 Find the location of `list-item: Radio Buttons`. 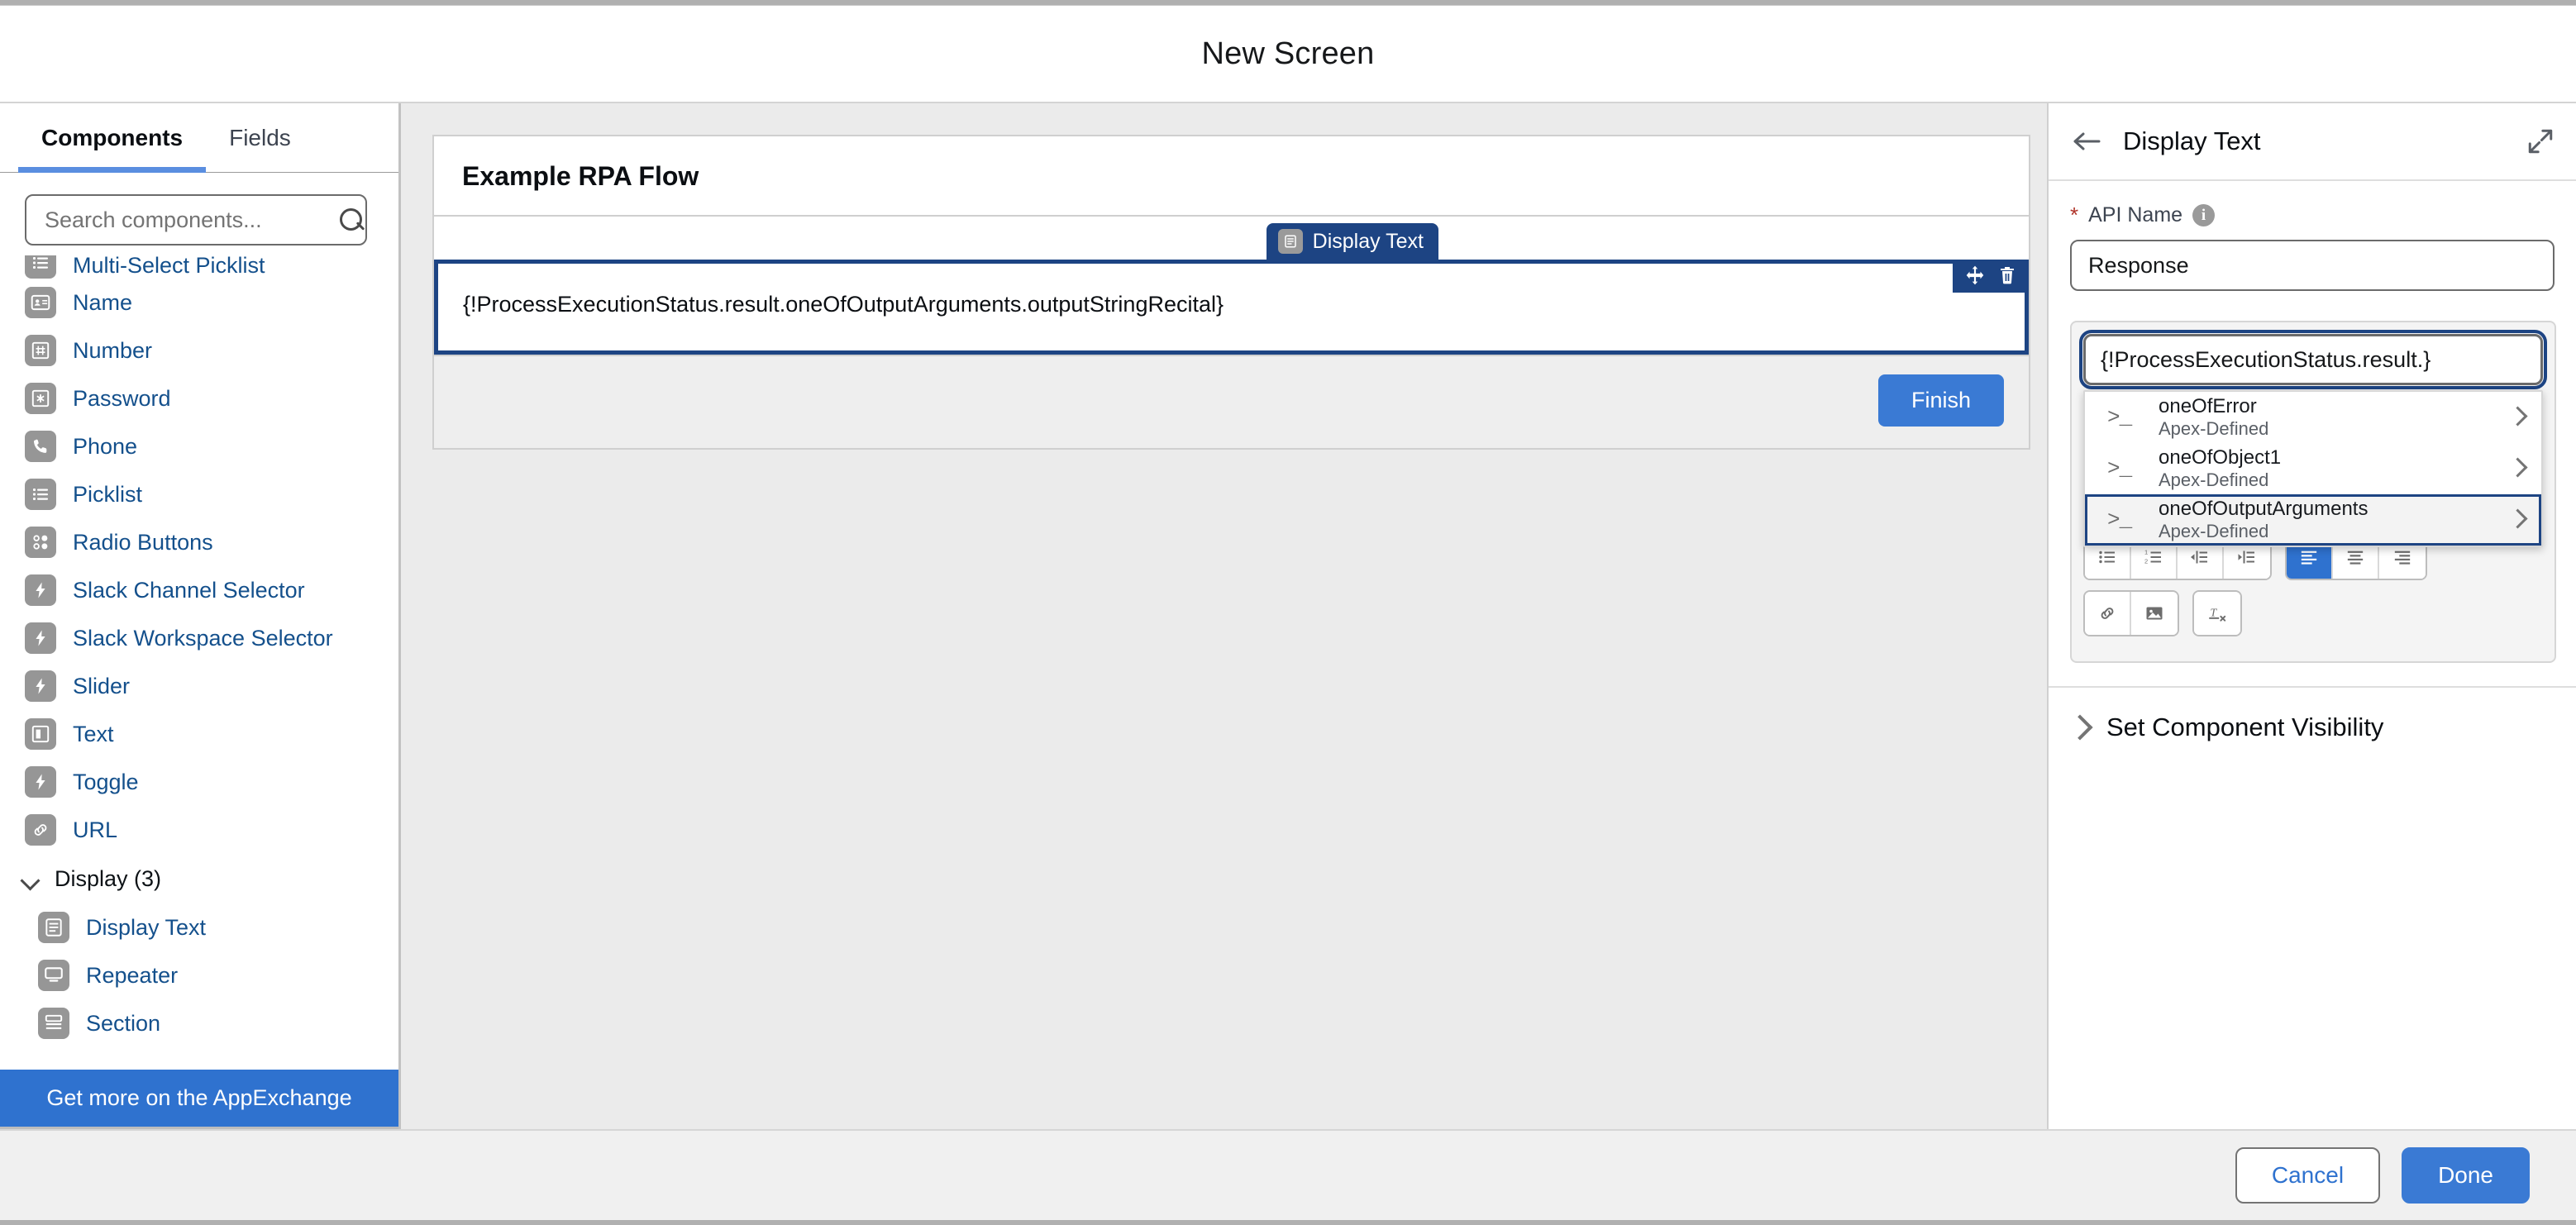

list-item: Radio Buttons is located at coordinates (211, 542).